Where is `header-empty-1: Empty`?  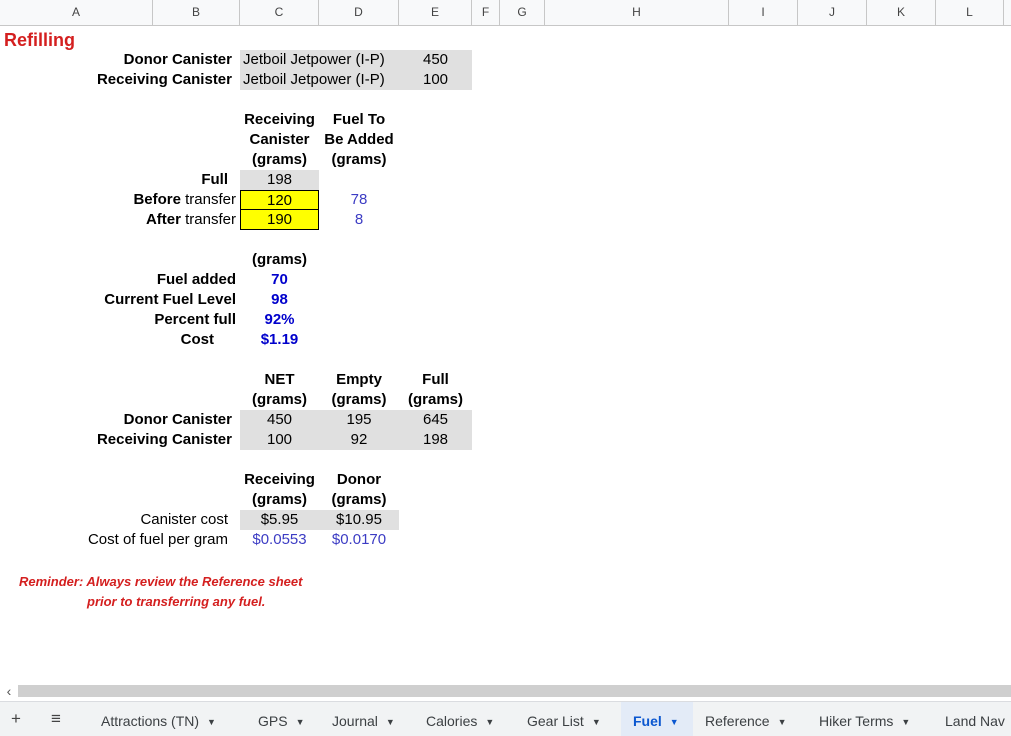 header-empty-1: Empty is located at coordinates (359, 380).